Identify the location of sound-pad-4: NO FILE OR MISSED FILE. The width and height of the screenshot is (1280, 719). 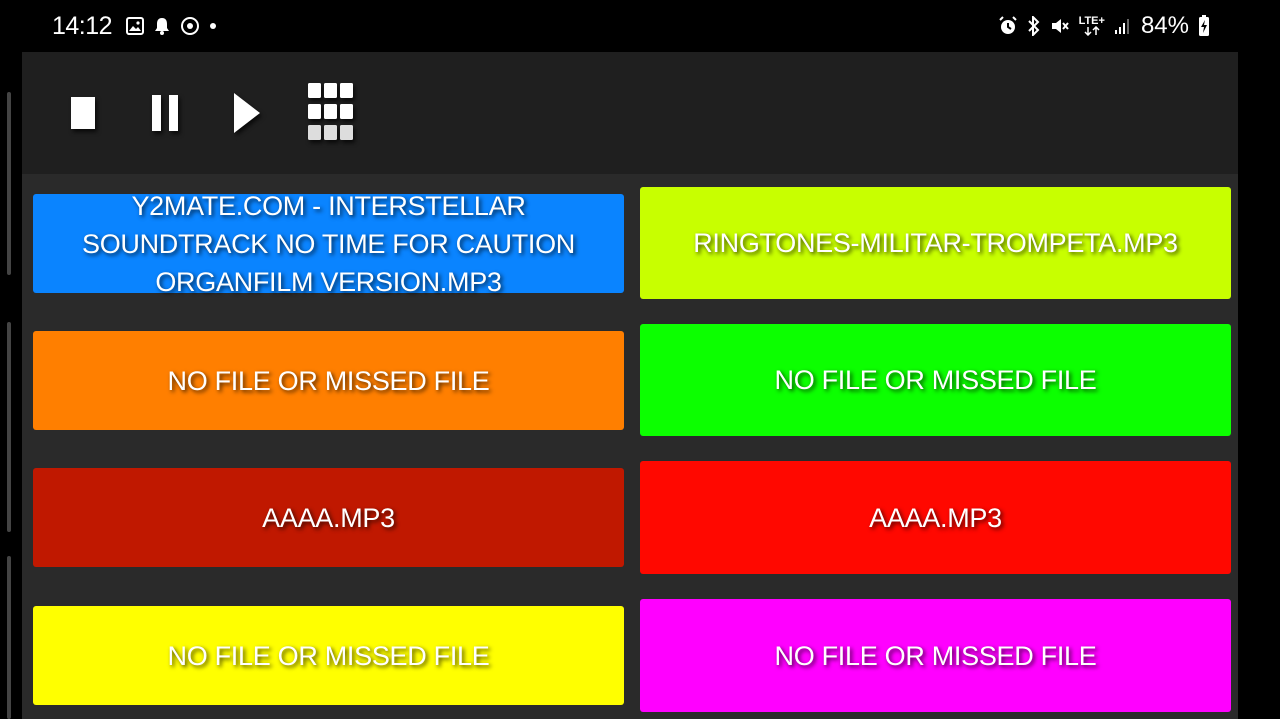
(935, 380).